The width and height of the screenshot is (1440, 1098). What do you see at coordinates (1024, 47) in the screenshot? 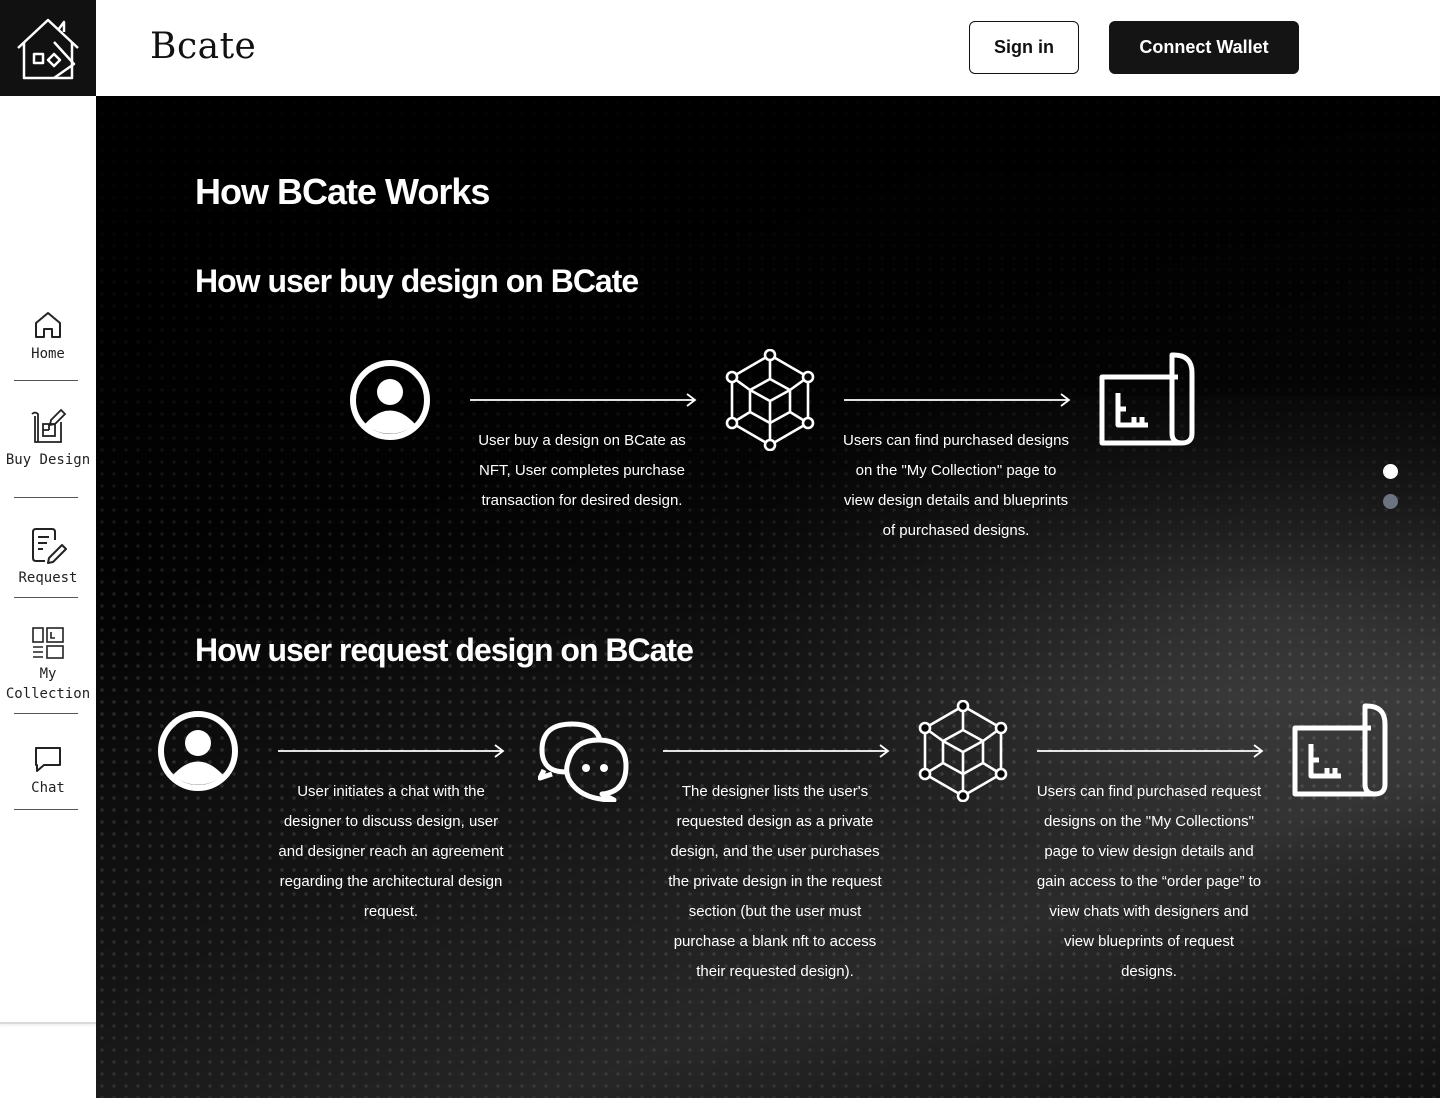
I see `sign-in-button: Sign in` at bounding box center [1024, 47].